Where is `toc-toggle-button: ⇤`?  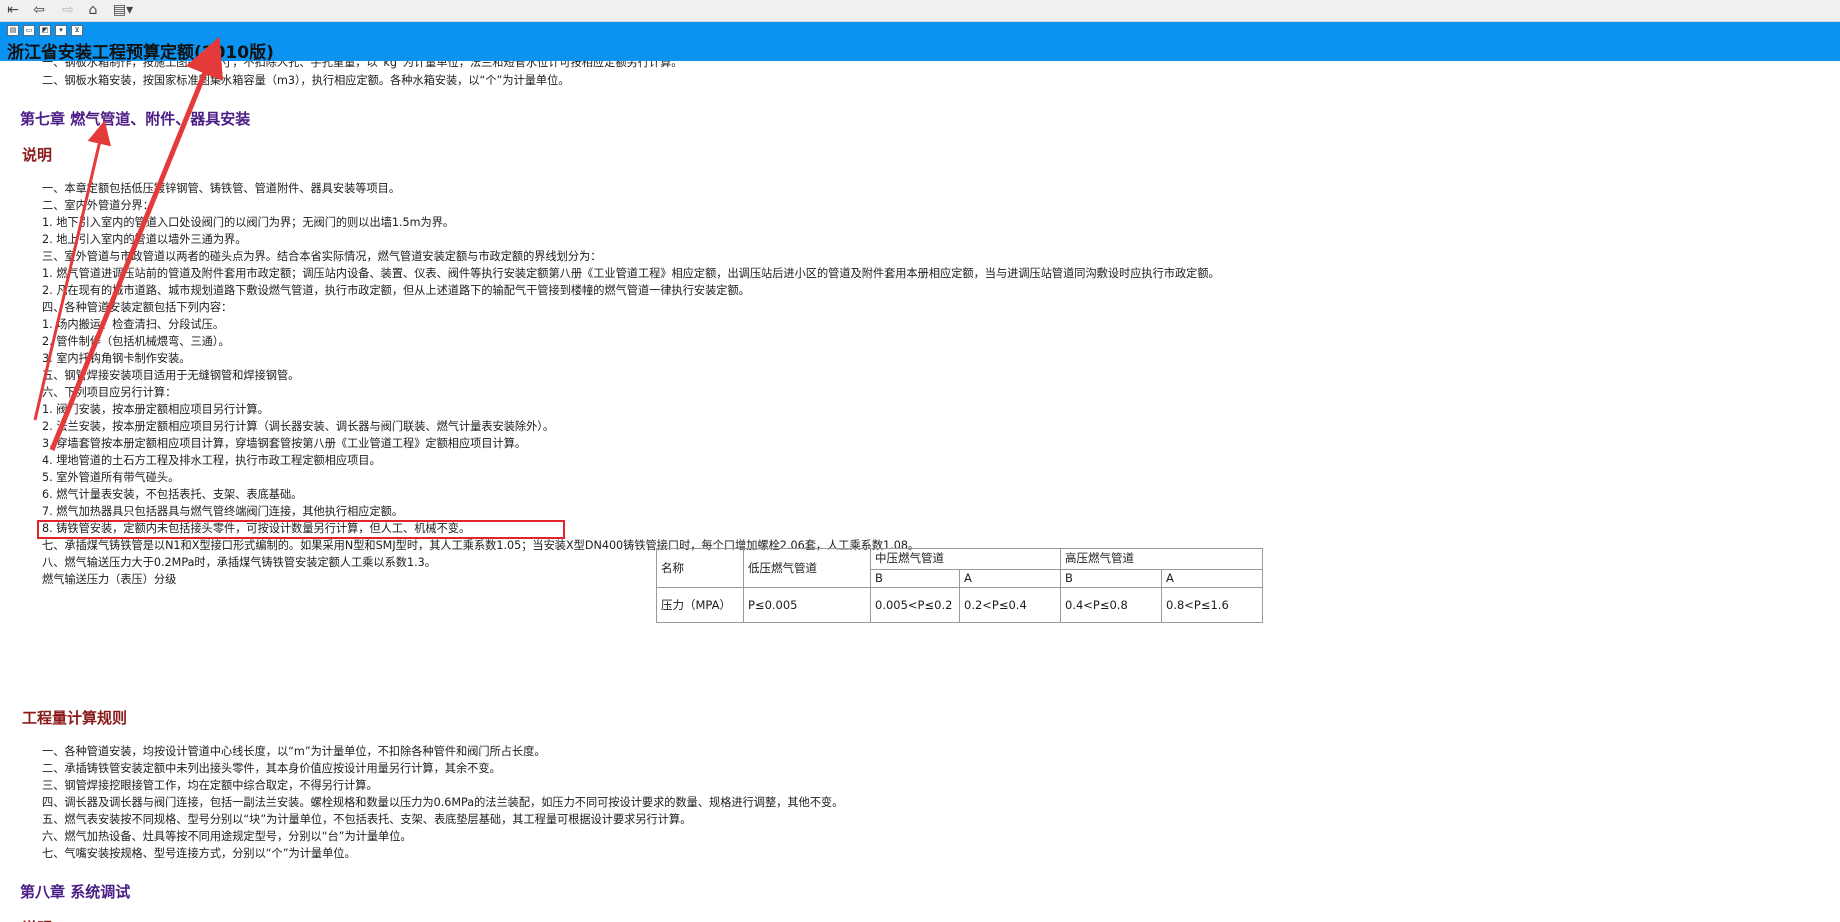
toc-toggle-button: ⇤ is located at coordinates (13, 10).